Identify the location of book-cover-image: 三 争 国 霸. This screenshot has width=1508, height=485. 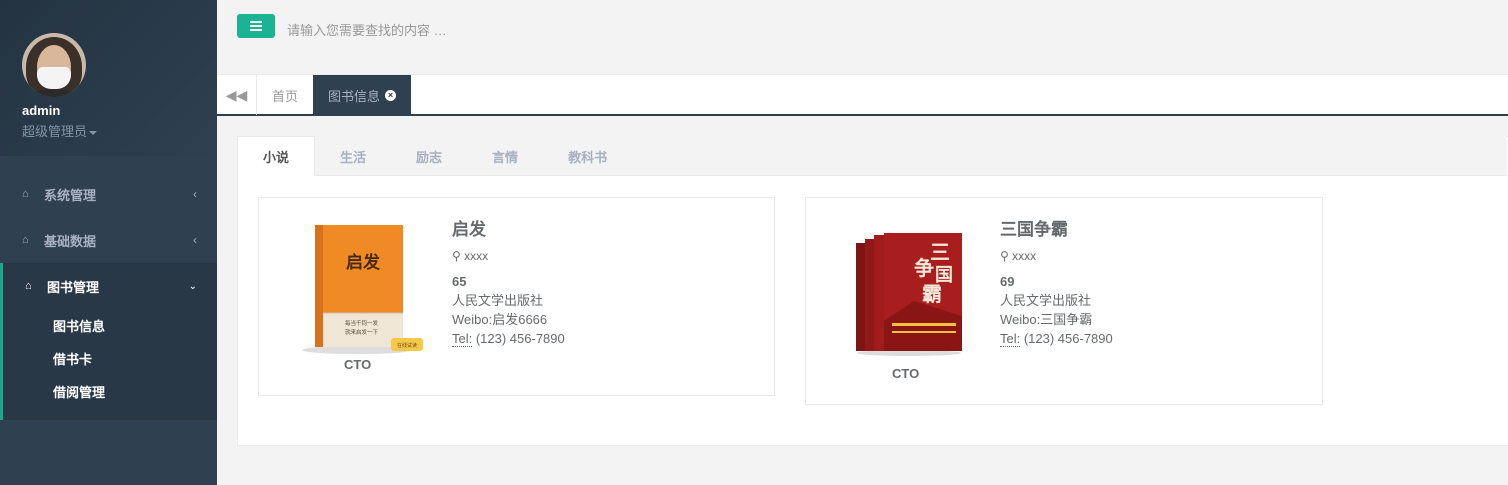
(910, 293).